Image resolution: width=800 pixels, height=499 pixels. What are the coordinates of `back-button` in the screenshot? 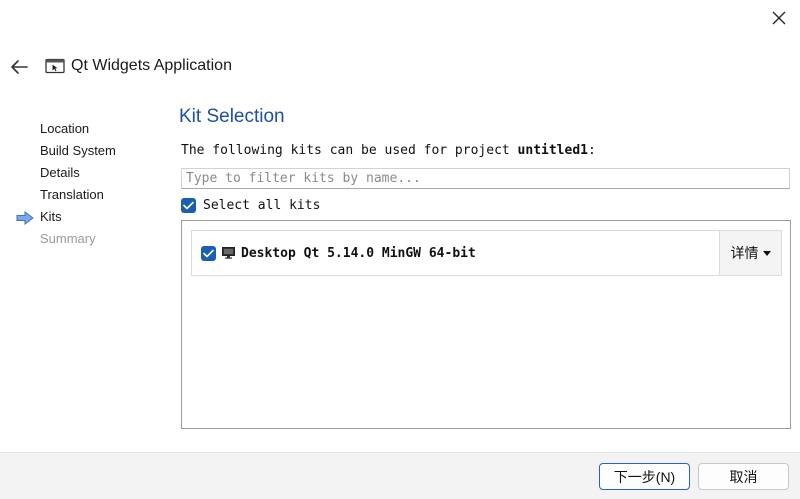 It's located at (19, 67).